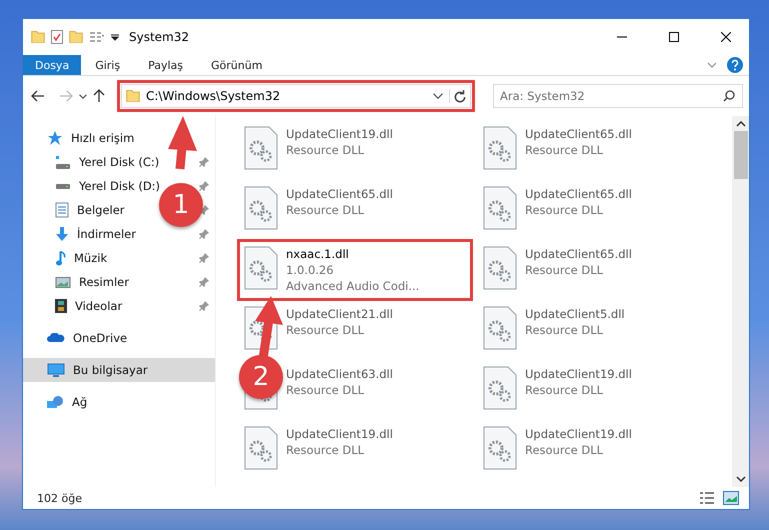 Image resolution: width=769 pixels, height=530 pixels. I want to click on scrollbar, so click(740, 301).